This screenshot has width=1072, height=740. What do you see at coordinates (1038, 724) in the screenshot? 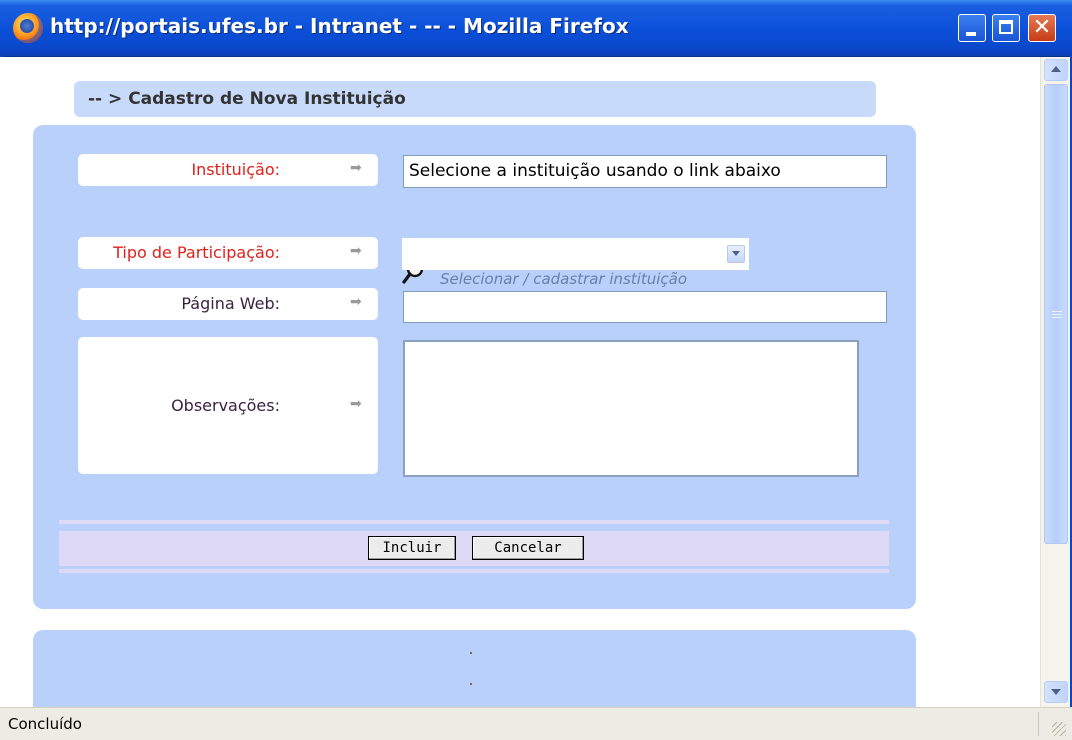
I see `status-separator` at bounding box center [1038, 724].